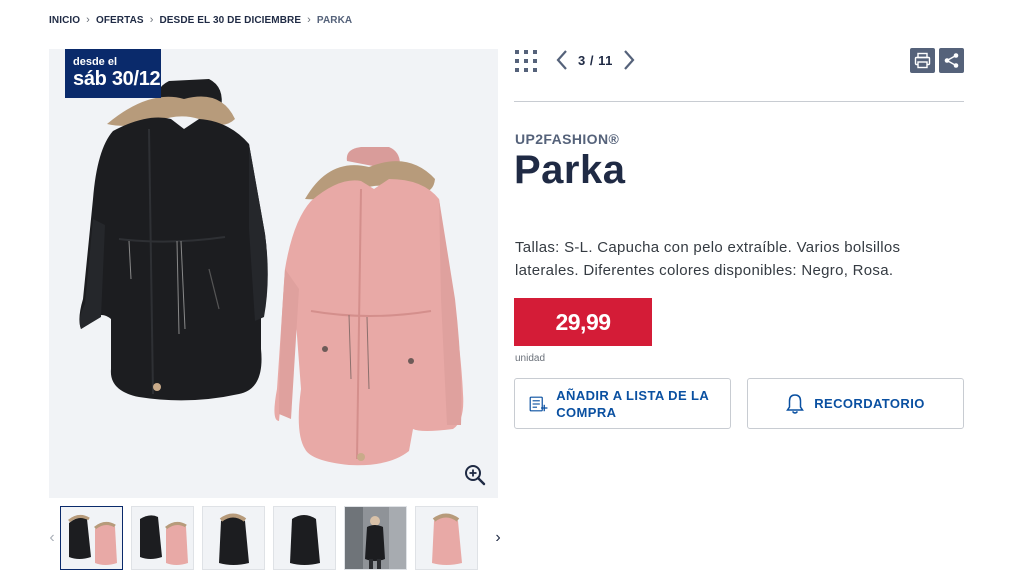 The width and height of the screenshot is (1024, 576). I want to click on reminder-button: RECORDATORIO, so click(855, 403).